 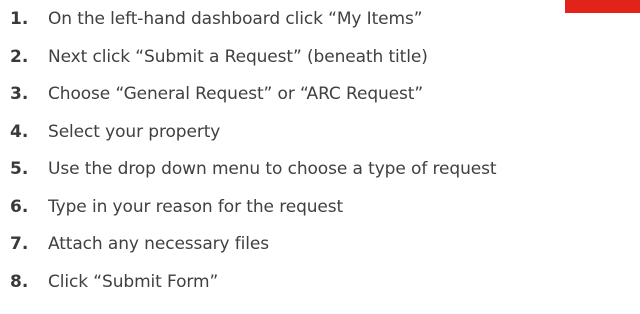 What do you see at coordinates (19, 169) in the screenshot?
I see `step-number: 5.` at bounding box center [19, 169].